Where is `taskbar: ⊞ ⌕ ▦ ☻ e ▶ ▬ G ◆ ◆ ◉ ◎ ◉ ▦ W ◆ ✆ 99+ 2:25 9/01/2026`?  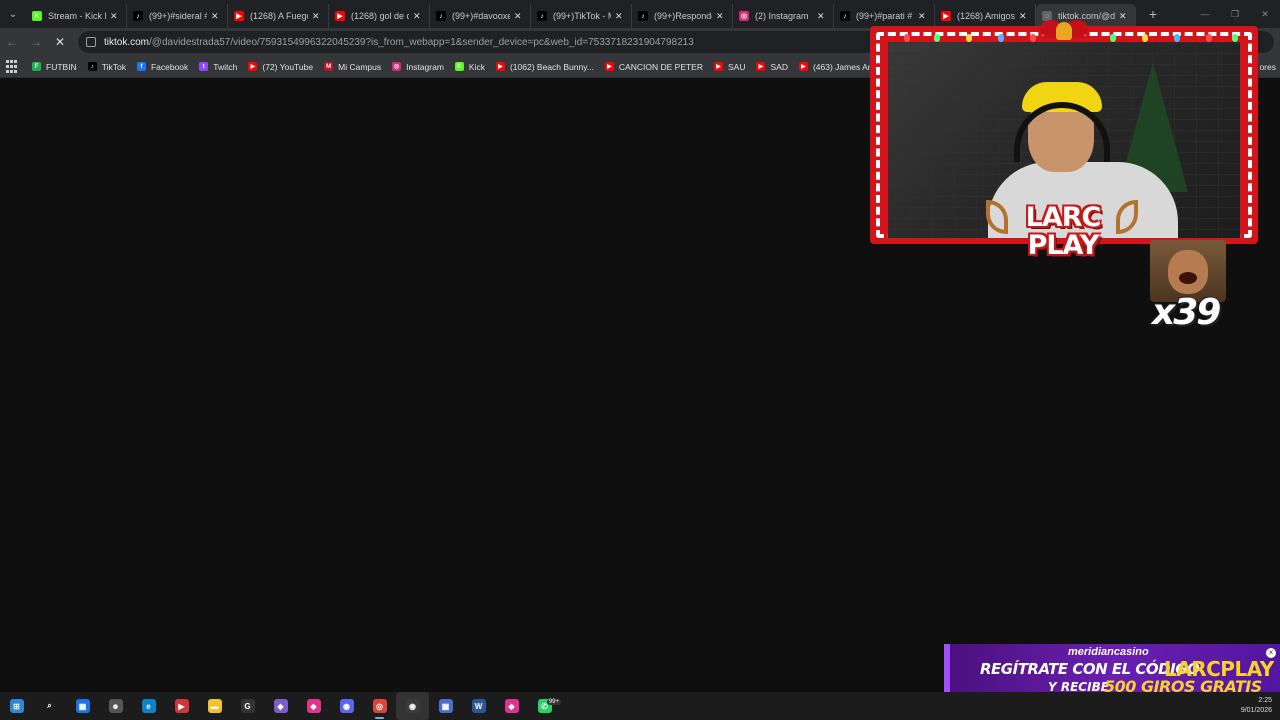
taskbar: ⊞ ⌕ ▦ ☻ e ▶ ▬ G ◆ ◆ ◉ ◎ ◉ ▦ W ◆ ✆ 99+ 2:25 9/01/2026 is located at coordinates (640, 706).